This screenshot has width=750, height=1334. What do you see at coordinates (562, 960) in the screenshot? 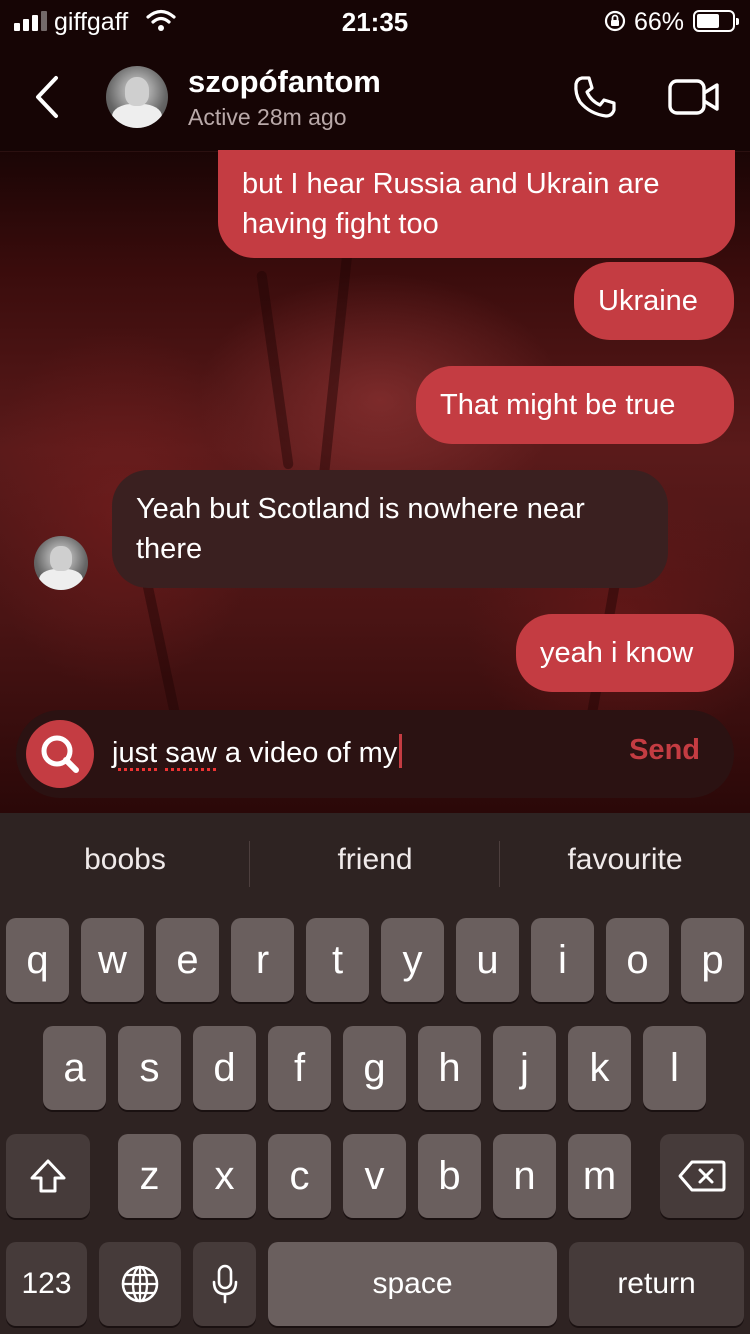
I see `key-i: i` at bounding box center [562, 960].